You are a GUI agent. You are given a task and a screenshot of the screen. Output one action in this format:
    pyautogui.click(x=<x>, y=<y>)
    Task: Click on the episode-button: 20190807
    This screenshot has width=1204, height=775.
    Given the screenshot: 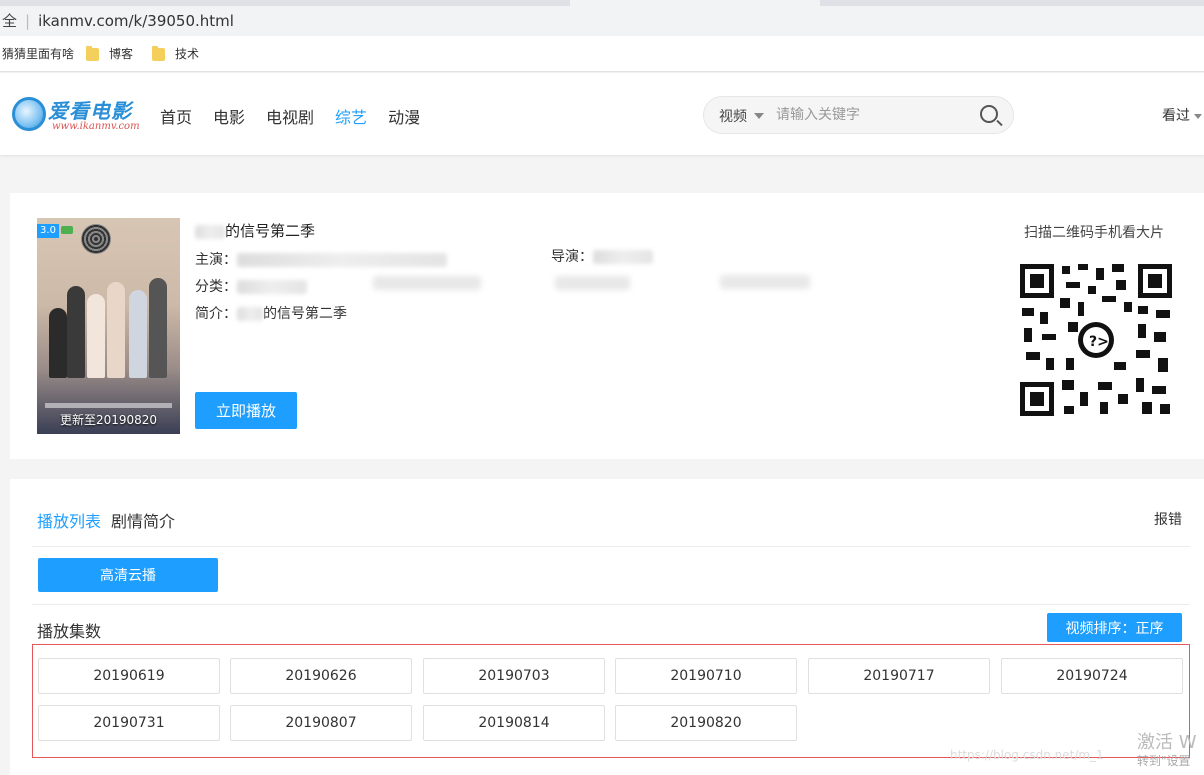 What is the action you would take?
    pyautogui.click(x=321, y=723)
    